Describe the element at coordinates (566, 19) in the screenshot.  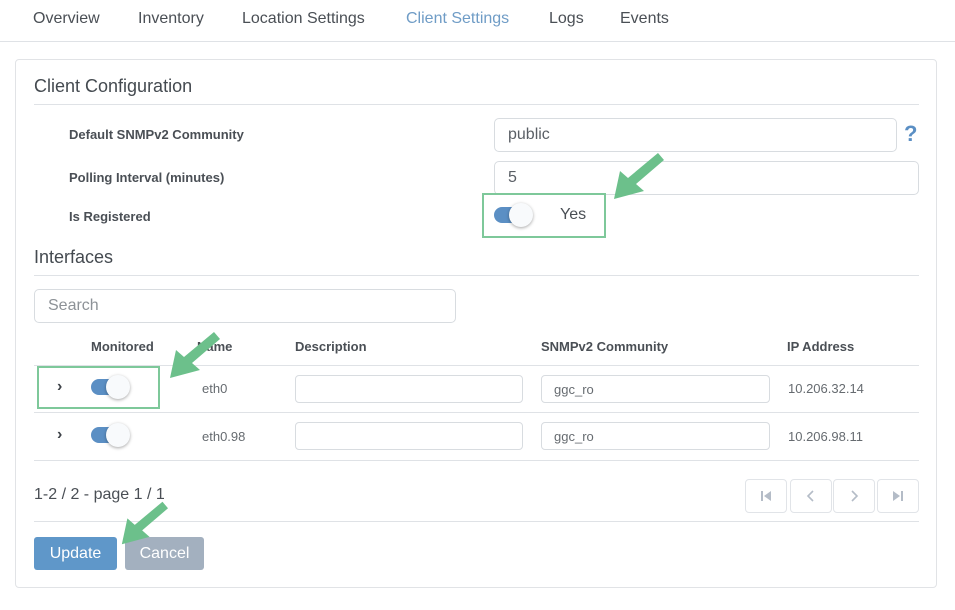
I see `tab-logs: Logs` at that location.